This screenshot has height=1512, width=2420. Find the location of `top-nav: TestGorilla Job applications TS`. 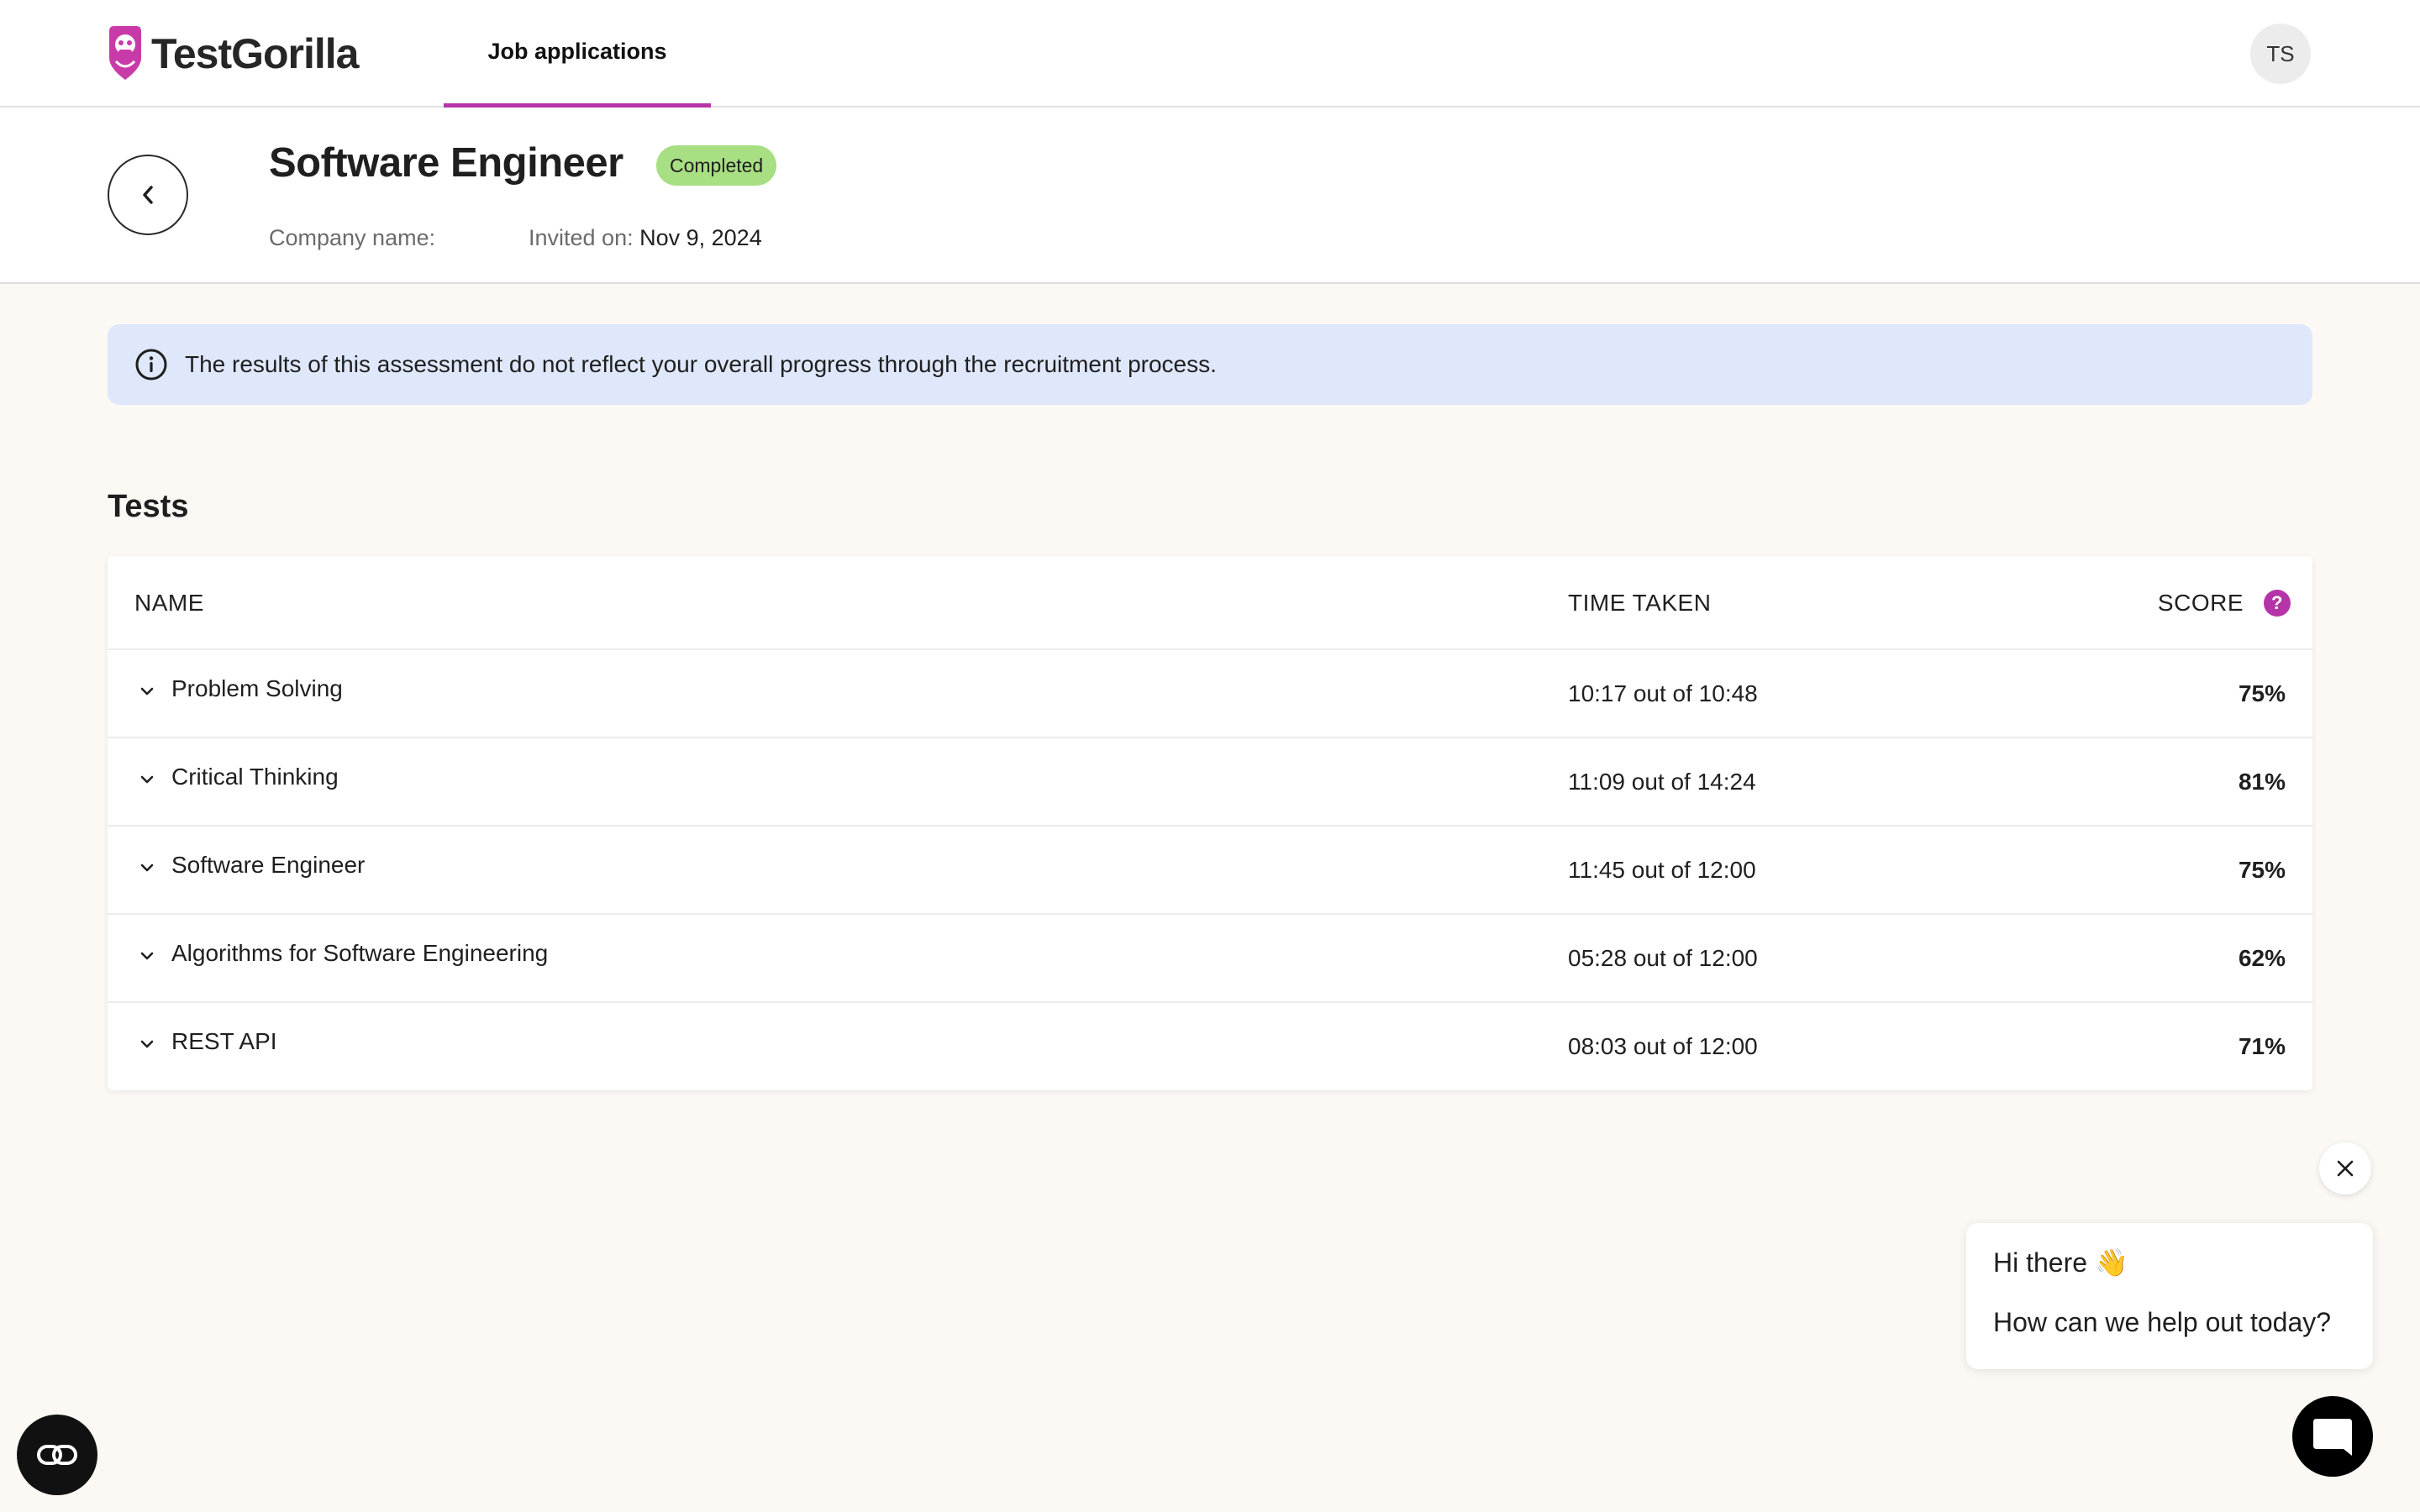

top-nav: TestGorilla Job applications TS is located at coordinates (1210, 54).